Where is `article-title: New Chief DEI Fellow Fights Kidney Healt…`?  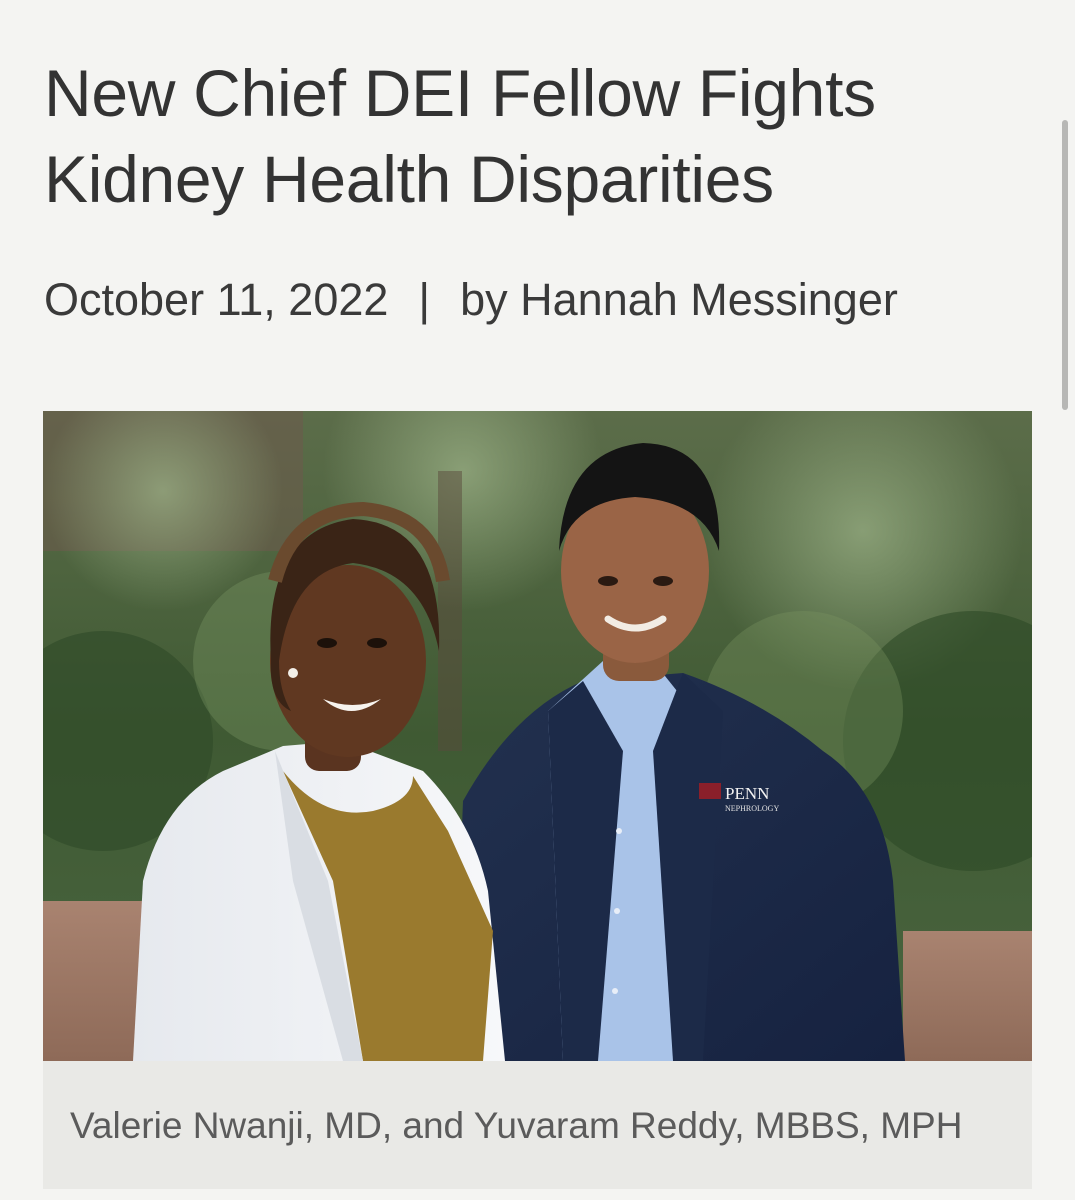
article-title: New Chief DEI Fellow Fights Kidney Healt… is located at coordinates (460, 136).